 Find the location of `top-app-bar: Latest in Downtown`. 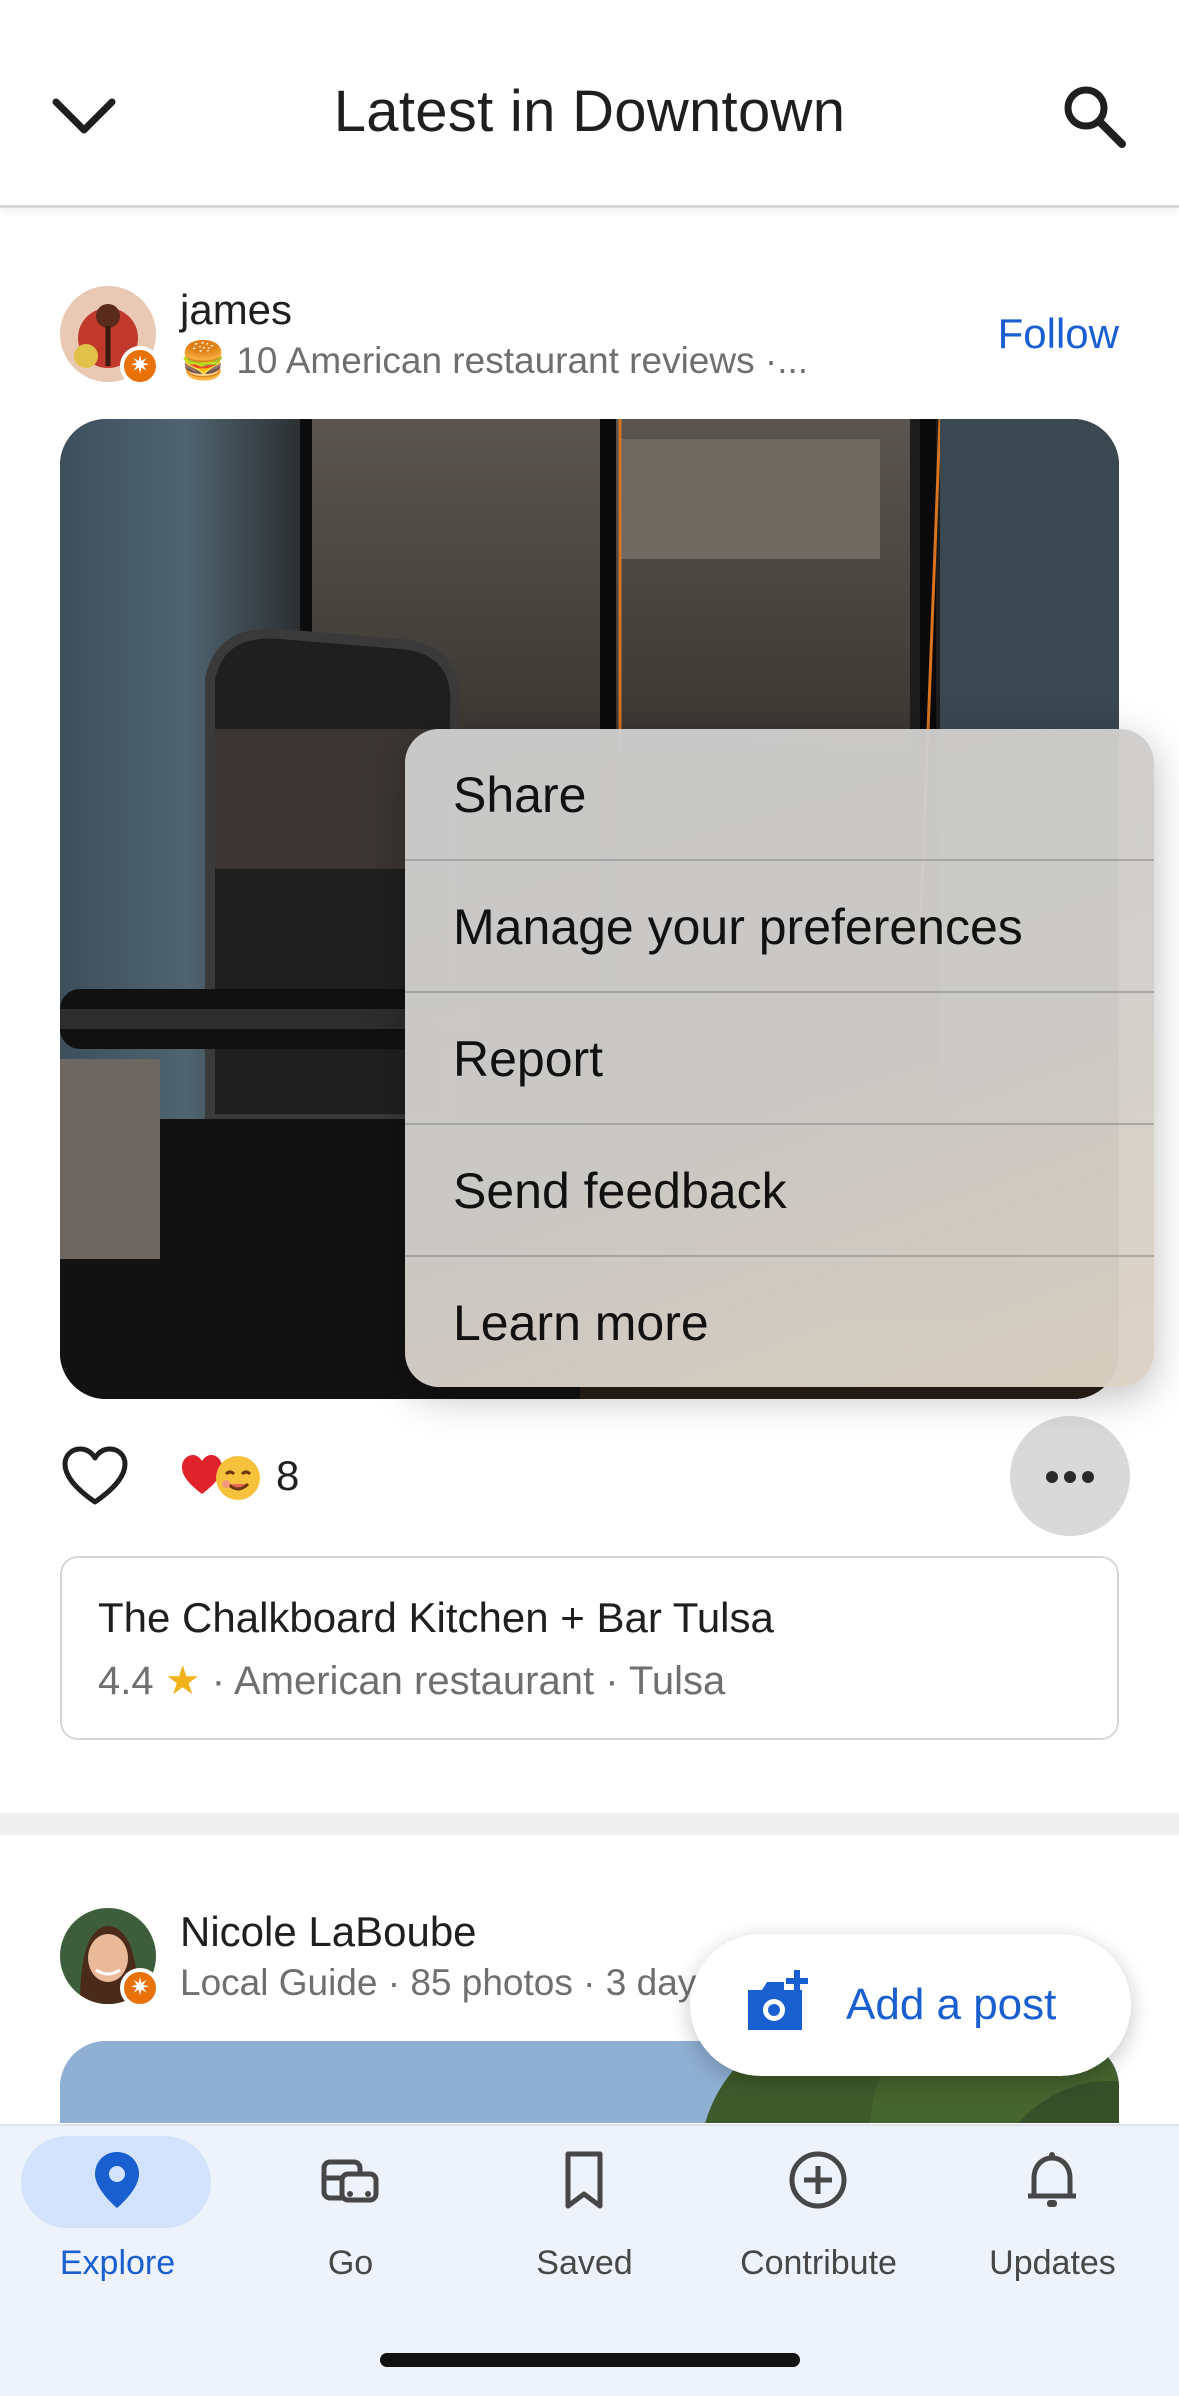

top-app-bar: Latest in Downtown is located at coordinates (589, 104).